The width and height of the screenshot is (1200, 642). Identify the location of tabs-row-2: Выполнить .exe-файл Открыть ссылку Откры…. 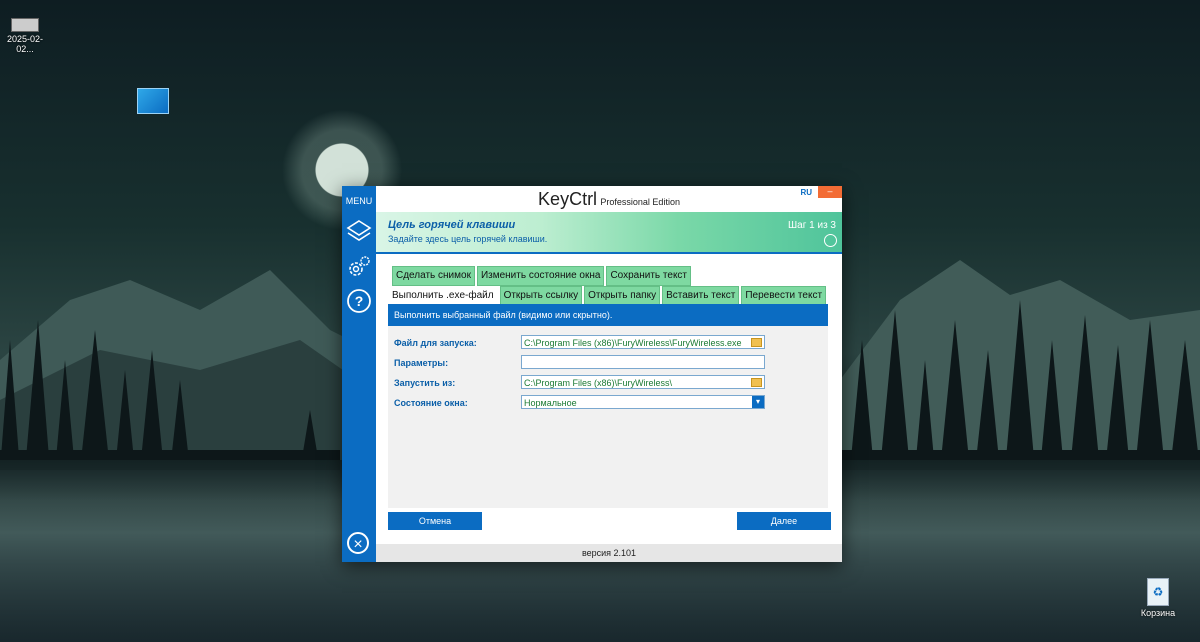
(607, 296).